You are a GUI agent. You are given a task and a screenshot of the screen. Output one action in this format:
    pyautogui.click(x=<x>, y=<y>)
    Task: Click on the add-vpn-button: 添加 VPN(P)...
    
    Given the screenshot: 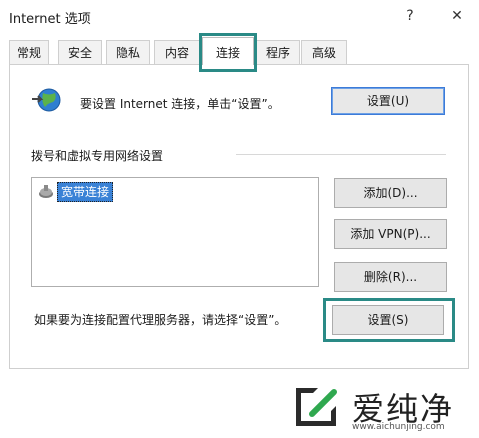 What is the action you would take?
    pyautogui.click(x=390, y=234)
    